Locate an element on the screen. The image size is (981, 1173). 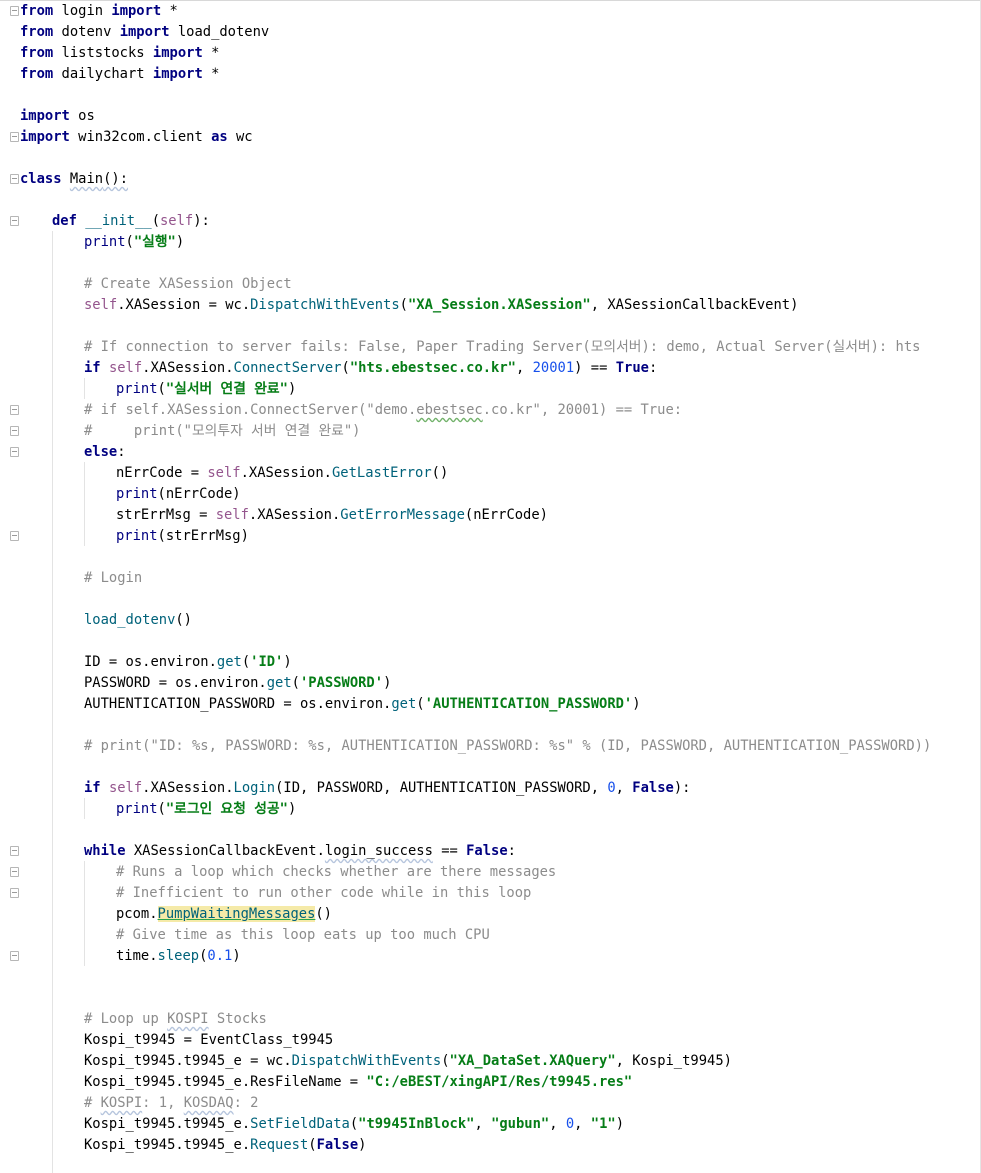
code-token: , Kospi_t9945) is located at coordinates (673, 1061).